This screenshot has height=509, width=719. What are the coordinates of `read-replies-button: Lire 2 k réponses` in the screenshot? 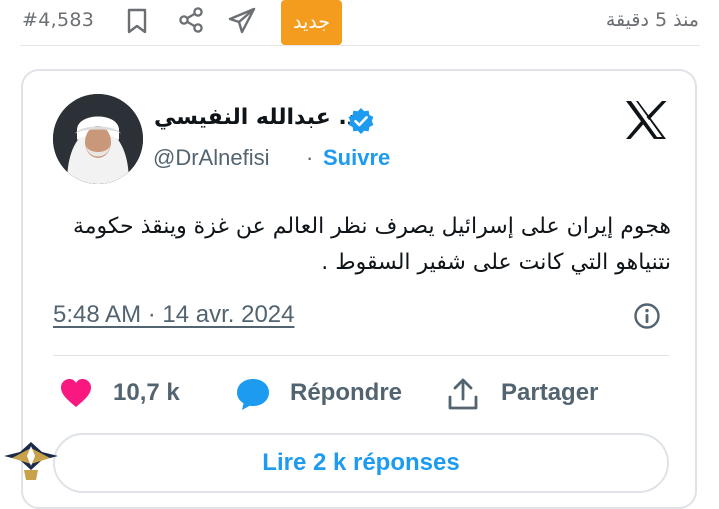 It's located at (361, 463).